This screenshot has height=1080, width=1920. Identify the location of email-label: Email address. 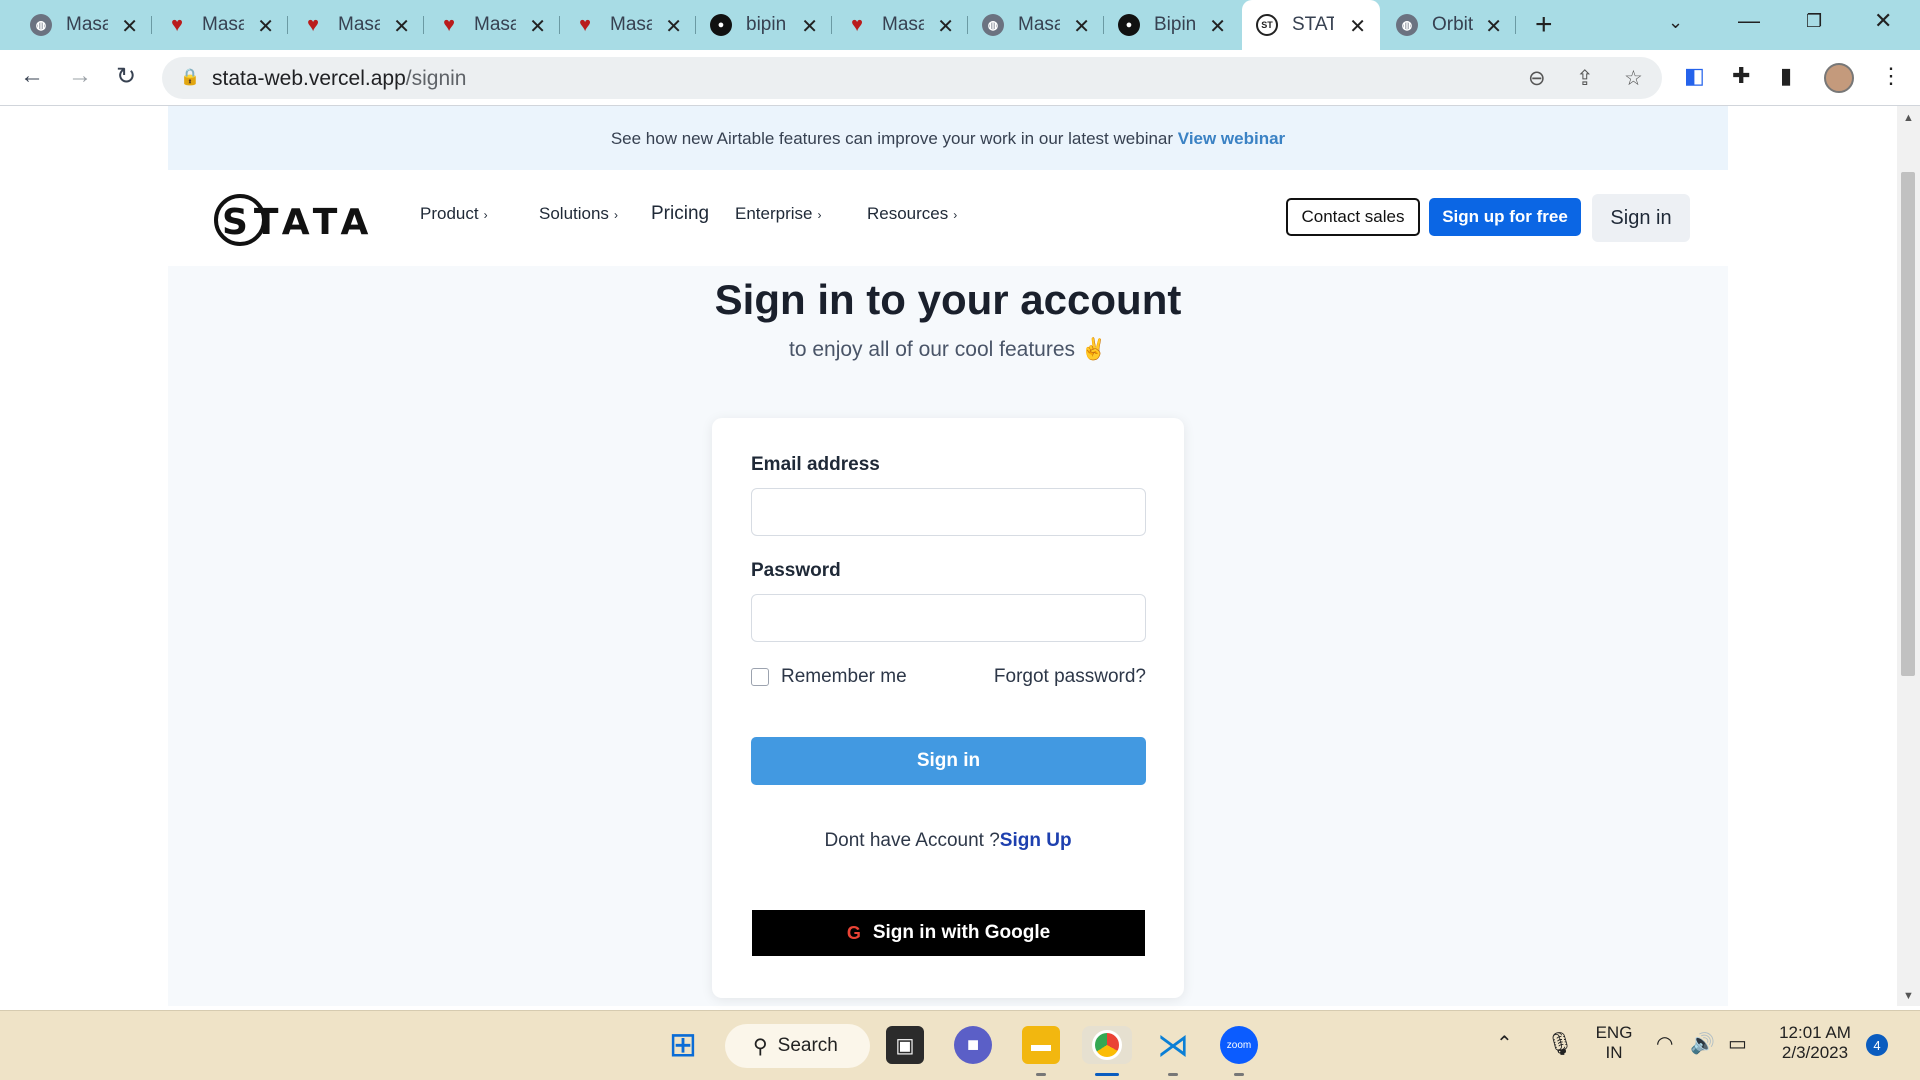
(815, 464).